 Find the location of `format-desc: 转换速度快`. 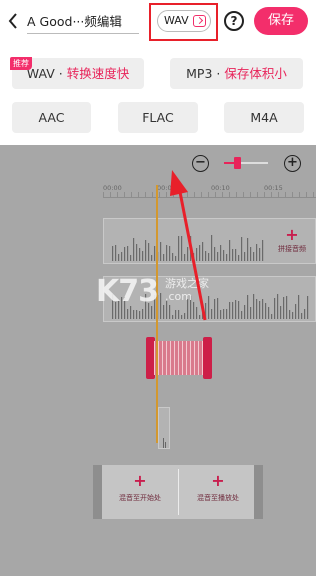

format-desc: 转换速度快 is located at coordinates (98, 73).